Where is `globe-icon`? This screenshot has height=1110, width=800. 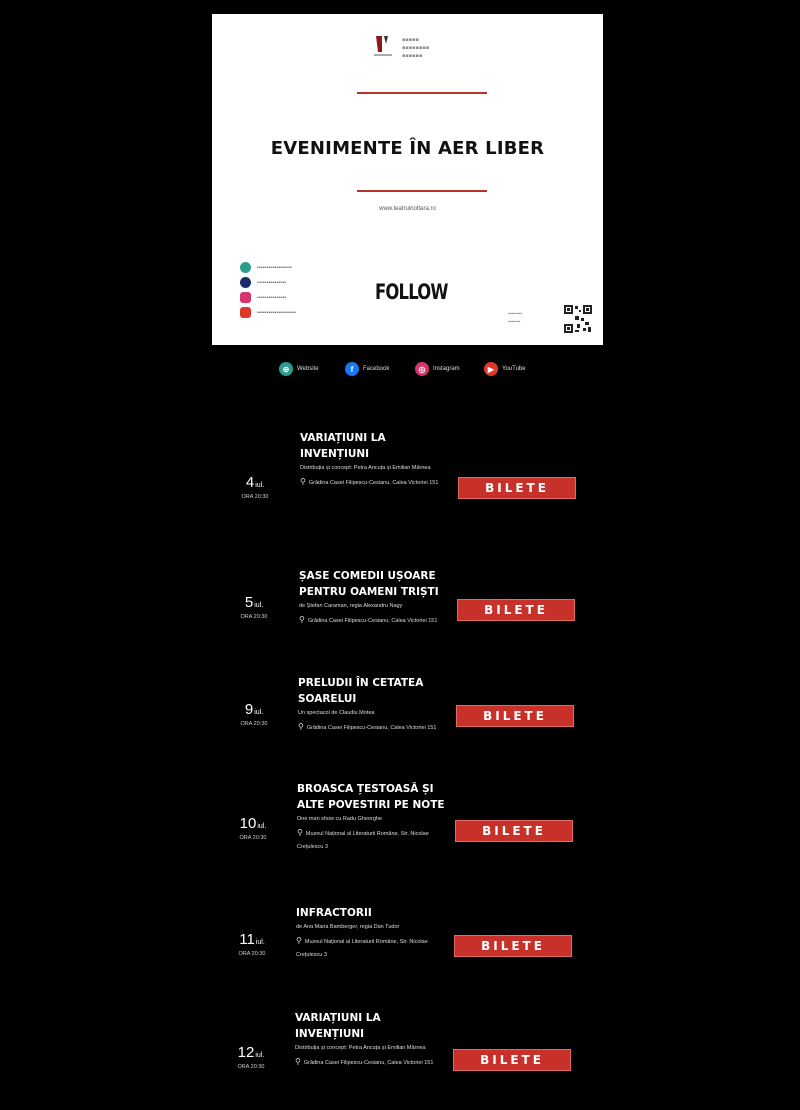
globe-icon is located at coordinates (245, 267).